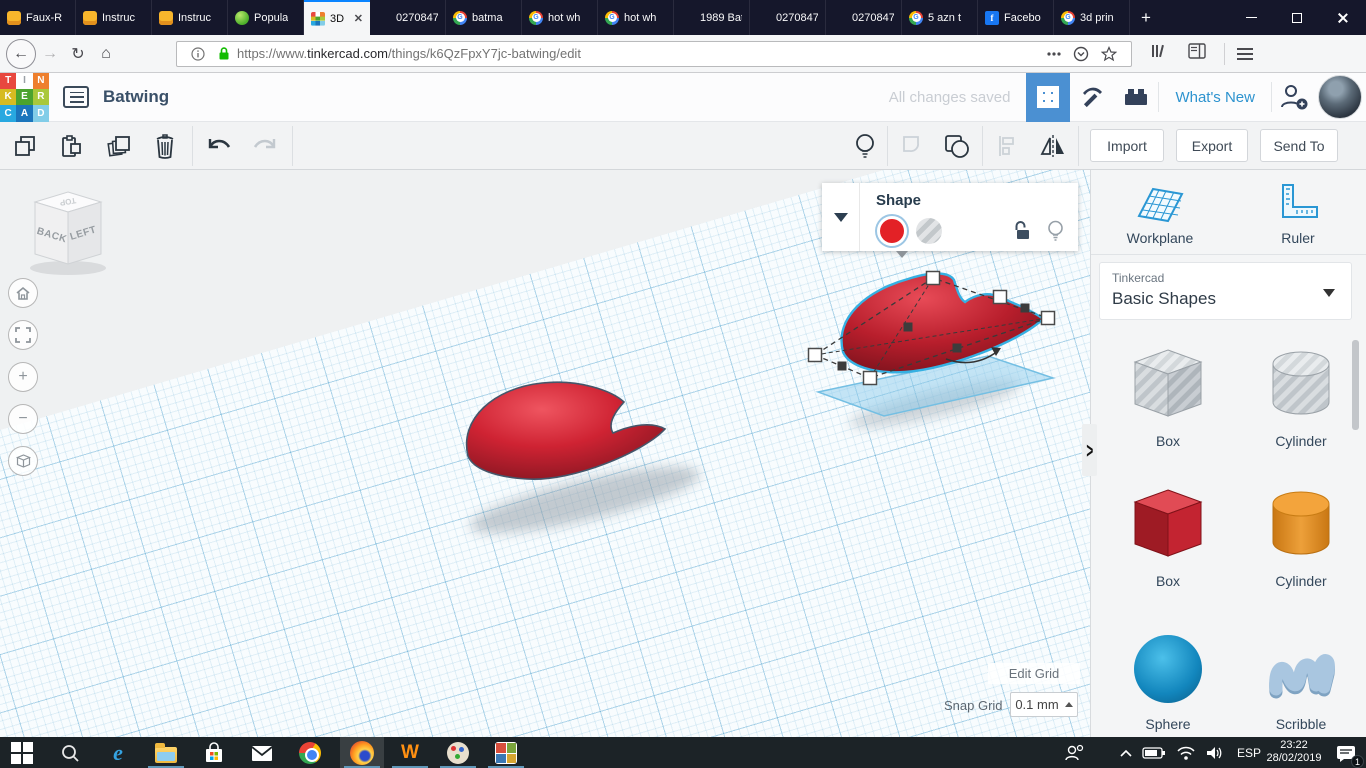 The width and height of the screenshot is (1366, 768). What do you see at coordinates (1022, 231) in the screenshot?
I see `unlock-icon` at bounding box center [1022, 231].